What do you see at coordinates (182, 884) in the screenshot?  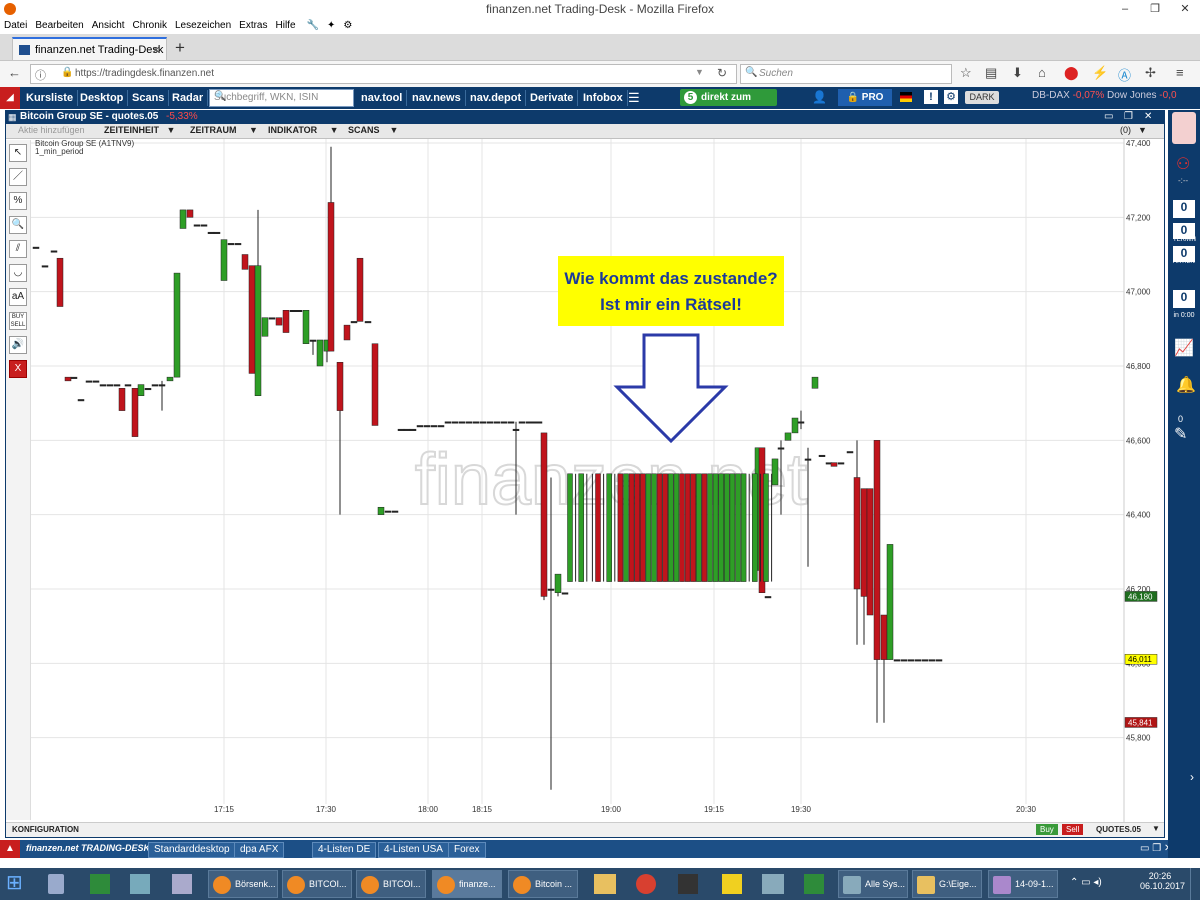 I see `tools-icon` at bounding box center [182, 884].